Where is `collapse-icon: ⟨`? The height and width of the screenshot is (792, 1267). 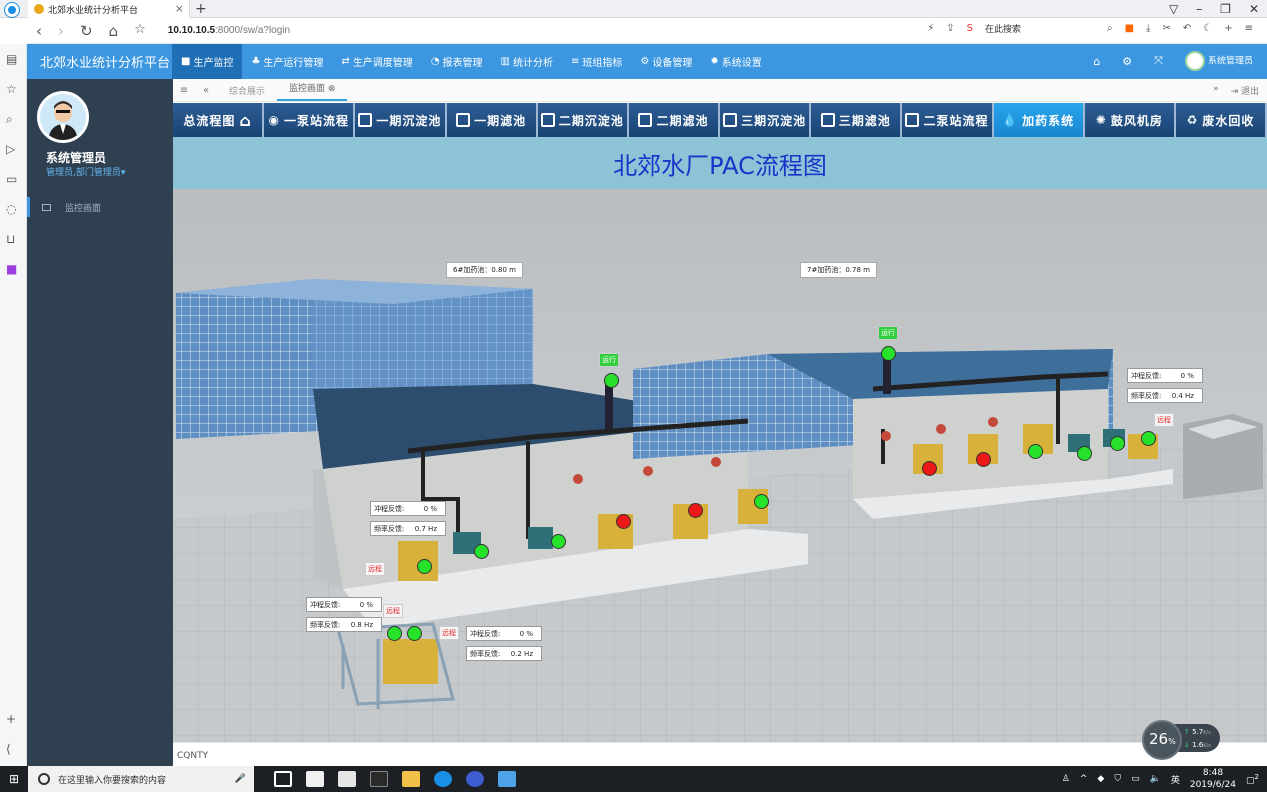 collapse-icon: ⟨ is located at coordinates (8, 749).